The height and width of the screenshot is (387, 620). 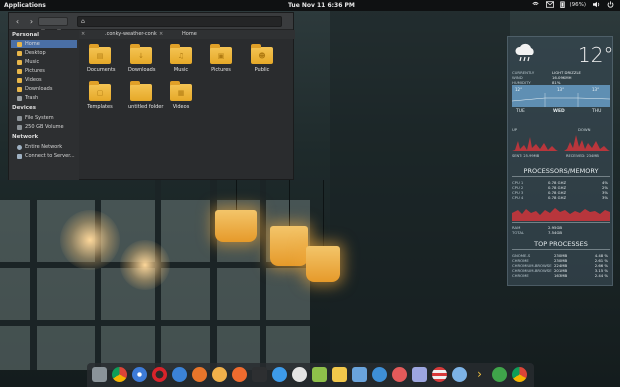 I want to click on wallpaper-glow, so click(x=90, y=240).